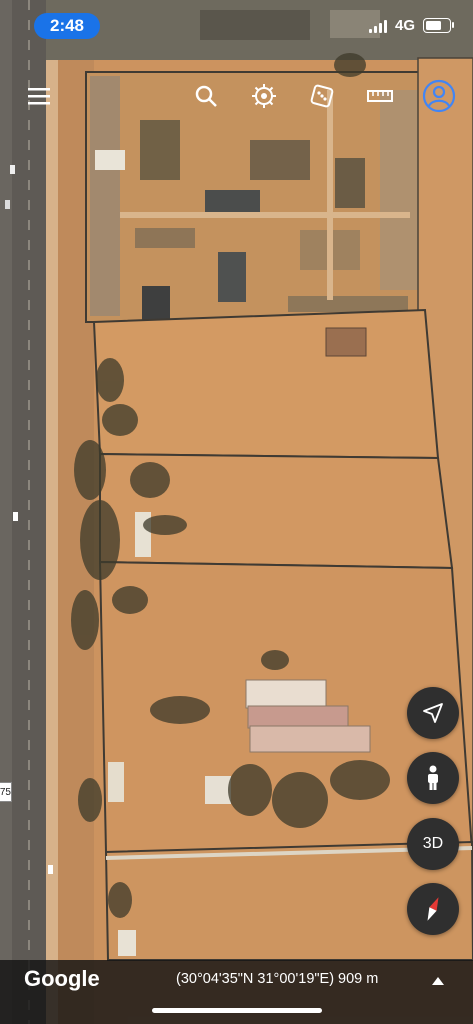 The image size is (473, 1024). I want to click on location-arrow-button, so click(433, 713).